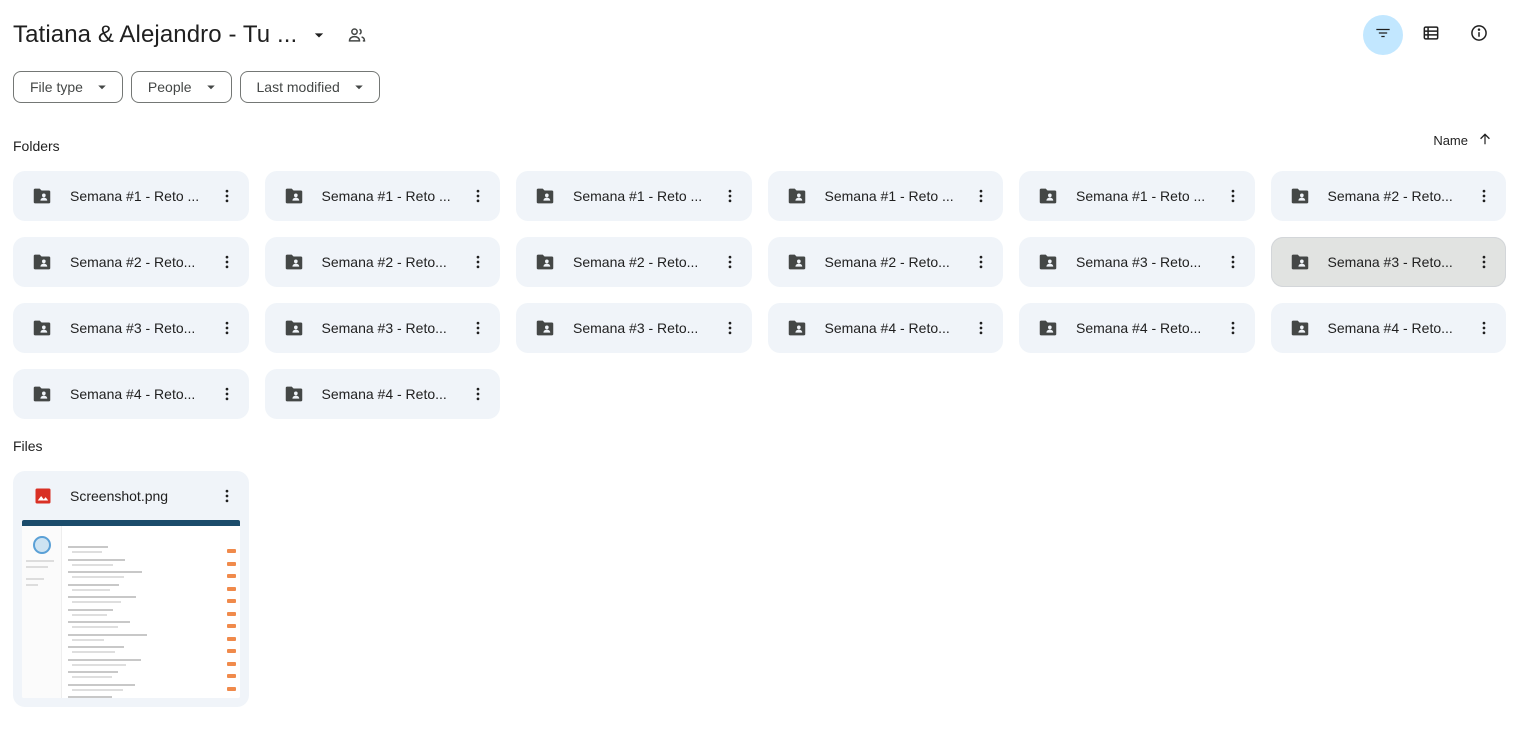 The image size is (1518, 735). I want to click on sort-by-name-button: Name, so click(1463, 140).